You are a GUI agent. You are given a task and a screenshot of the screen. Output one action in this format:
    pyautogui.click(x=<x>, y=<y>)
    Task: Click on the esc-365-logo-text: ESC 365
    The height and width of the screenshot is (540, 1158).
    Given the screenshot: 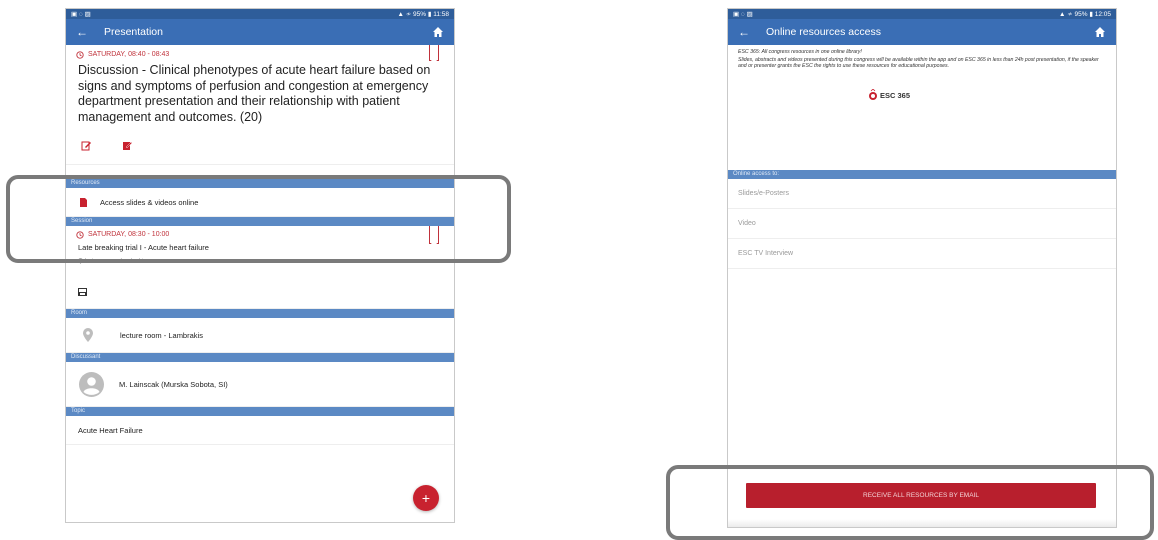 What is the action you would take?
    pyautogui.click(x=895, y=95)
    